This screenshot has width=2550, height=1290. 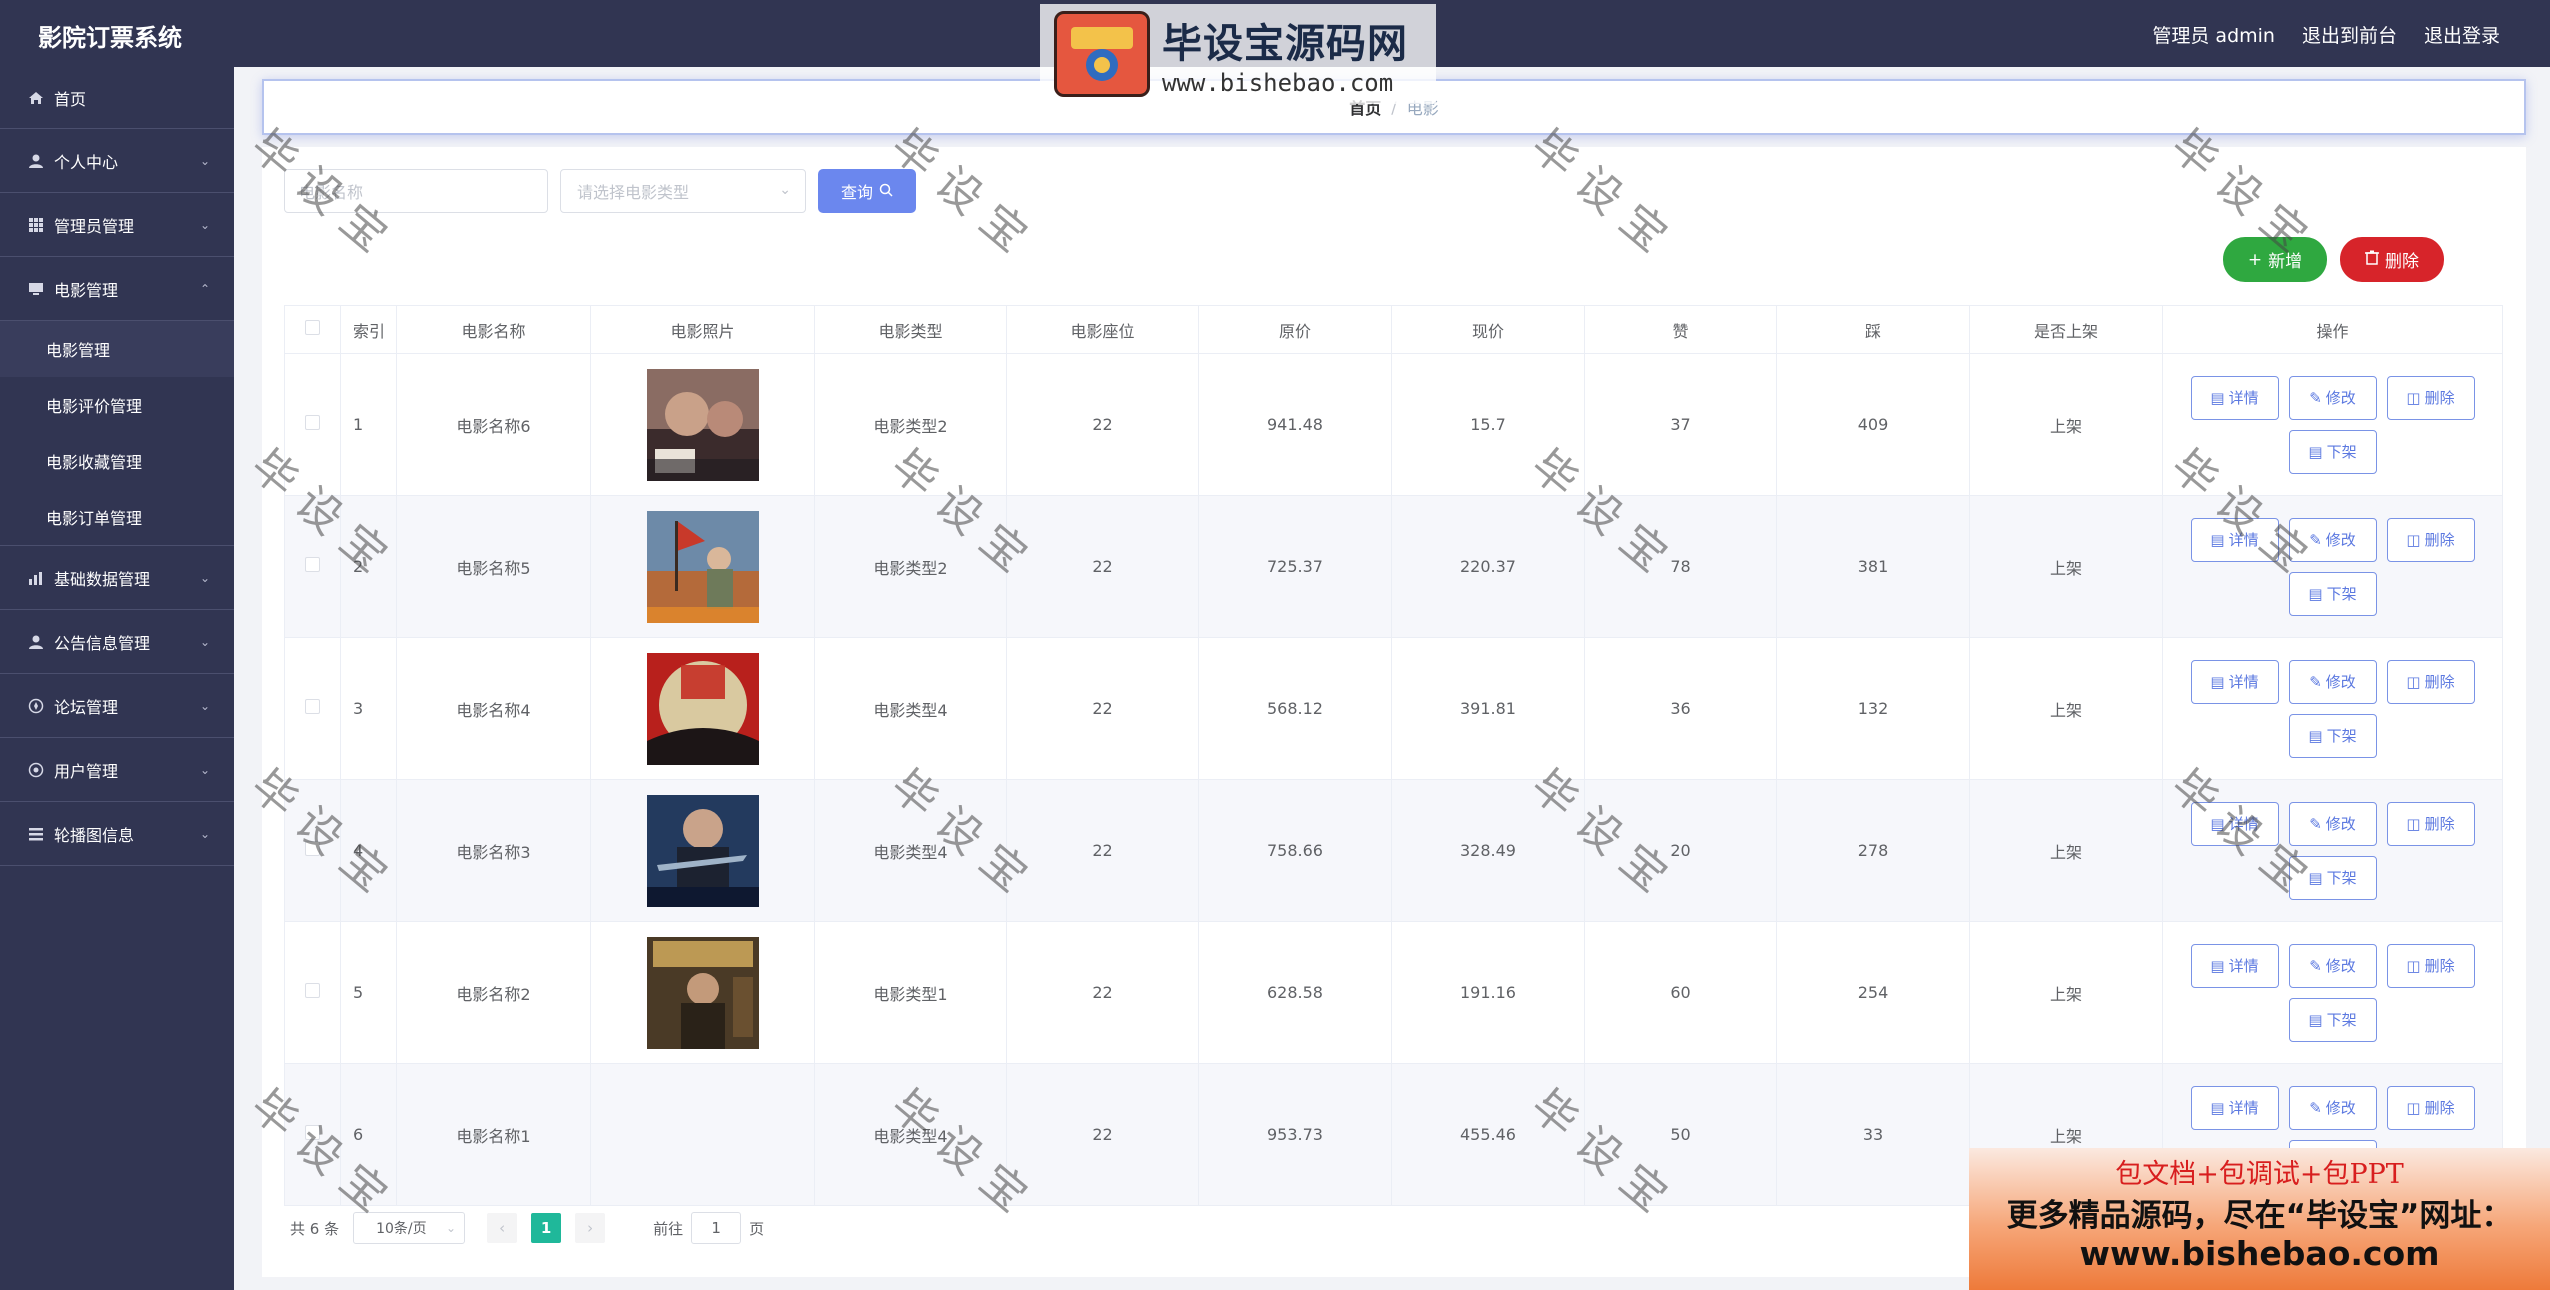 I want to click on sidebar-item-basic-data: 基础数据管理 ⌄, so click(x=117, y=578).